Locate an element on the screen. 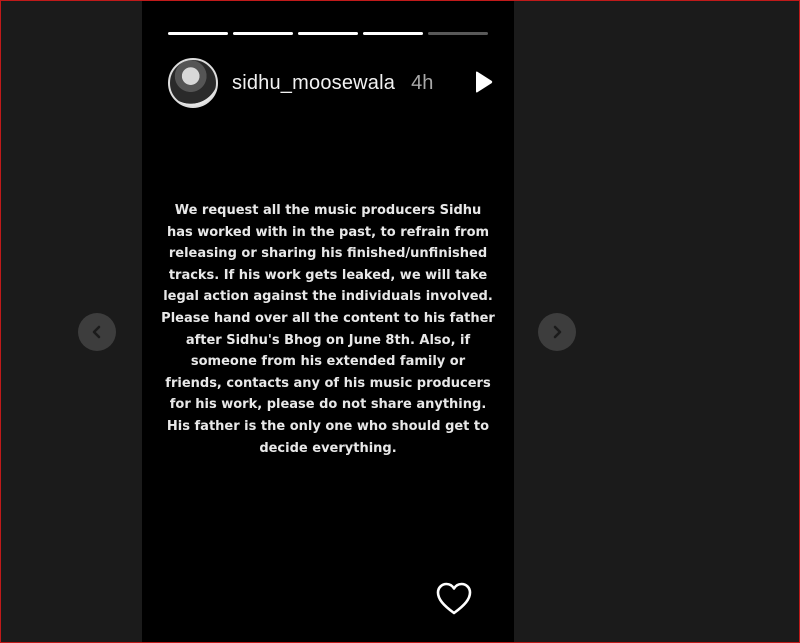 Image resolution: width=800 pixels, height=643 pixels. username-link: sidhu_moosewala is located at coordinates (313, 83).